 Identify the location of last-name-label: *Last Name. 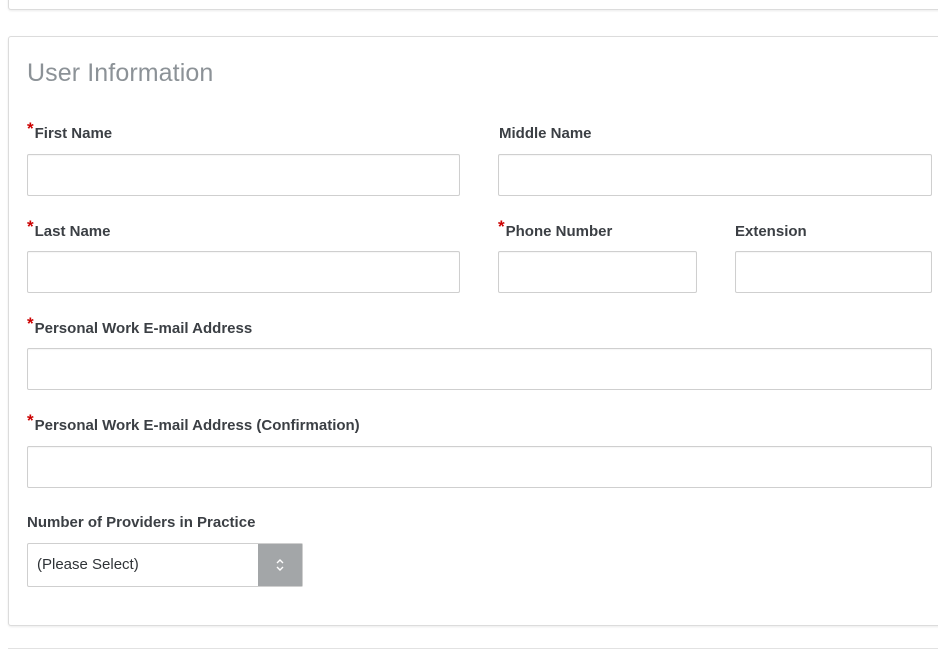
(69, 229).